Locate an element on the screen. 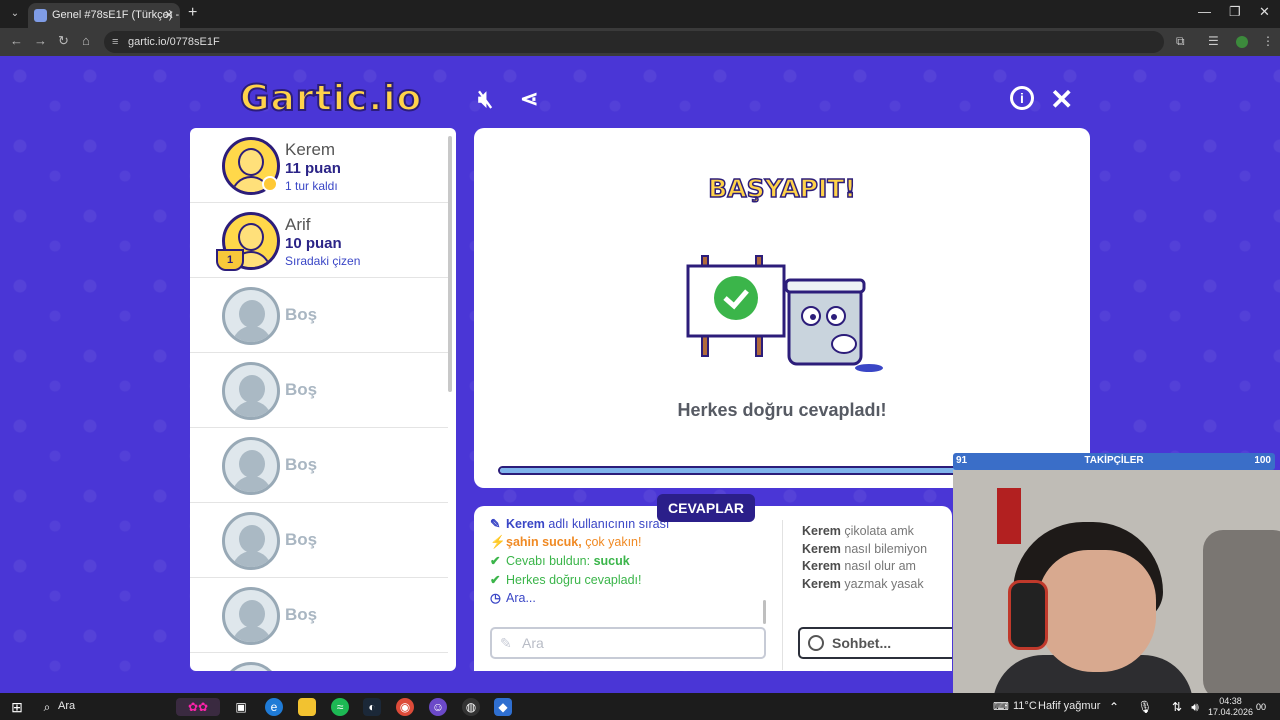  gartic-logo: Gartic.io is located at coordinates (330, 100).